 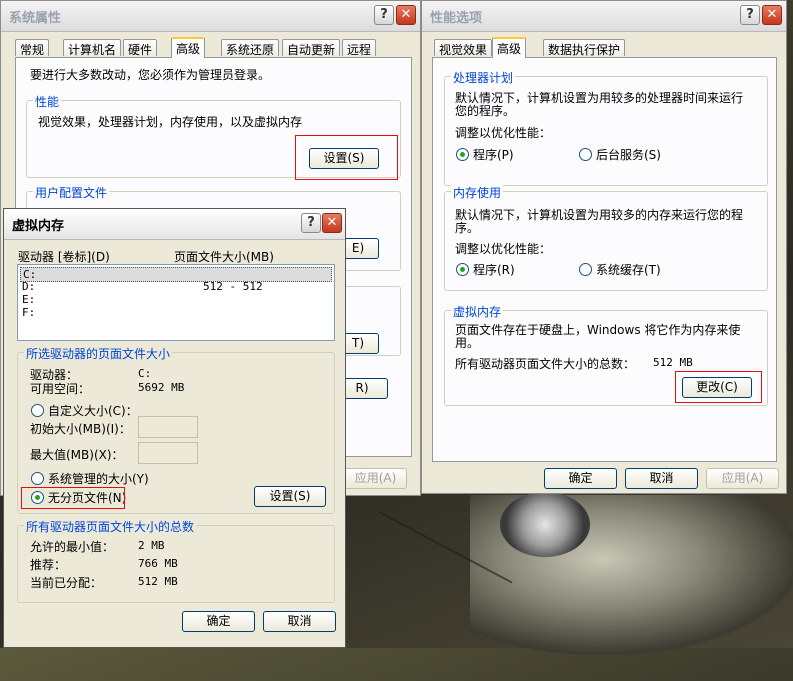 I want to click on max-size-label: 最大值(MB)(X)：, so click(x=77, y=455).